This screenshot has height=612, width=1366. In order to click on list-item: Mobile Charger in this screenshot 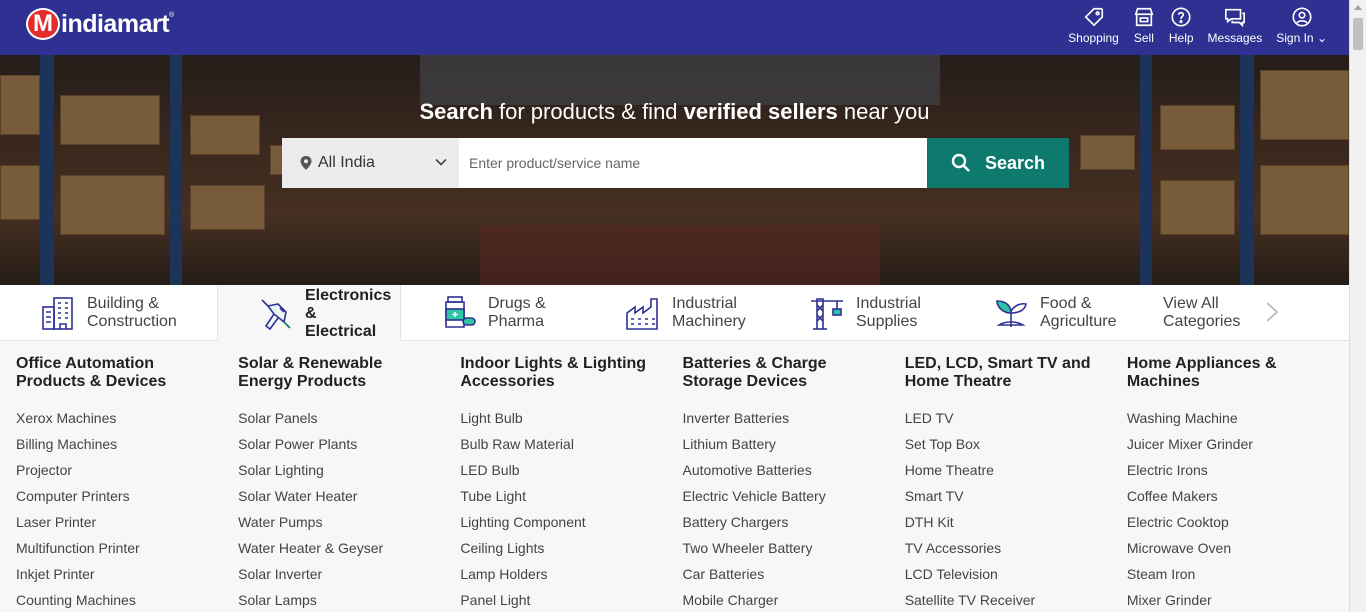, I will do `click(794, 601)`.